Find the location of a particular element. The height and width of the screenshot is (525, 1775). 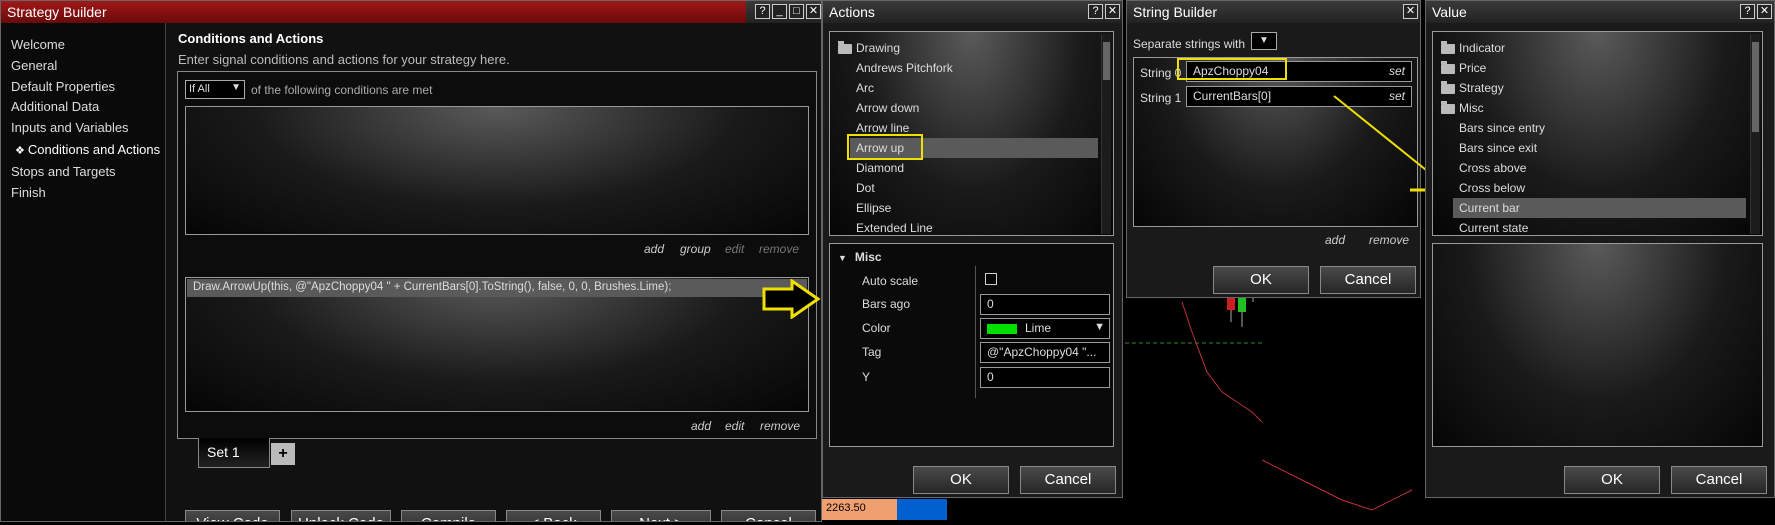

tree-item: Arrow down is located at coordinates (968, 108).